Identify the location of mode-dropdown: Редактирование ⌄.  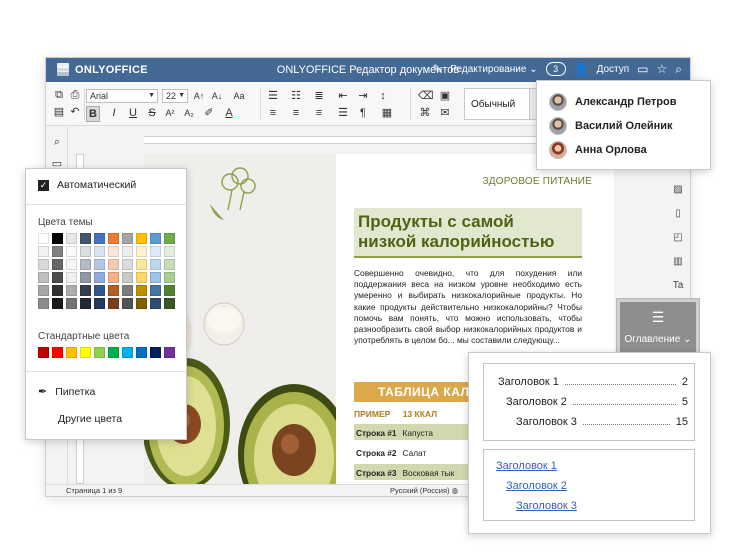
(493, 69).